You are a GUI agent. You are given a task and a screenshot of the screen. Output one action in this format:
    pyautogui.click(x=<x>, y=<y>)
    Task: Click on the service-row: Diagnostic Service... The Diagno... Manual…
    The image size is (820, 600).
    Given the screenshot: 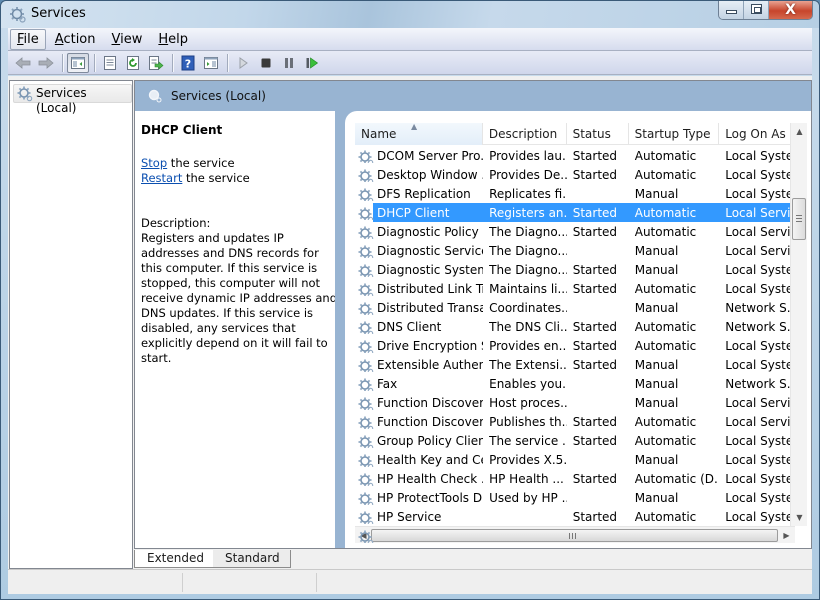 What is the action you would take?
    pyautogui.click(x=575, y=250)
    